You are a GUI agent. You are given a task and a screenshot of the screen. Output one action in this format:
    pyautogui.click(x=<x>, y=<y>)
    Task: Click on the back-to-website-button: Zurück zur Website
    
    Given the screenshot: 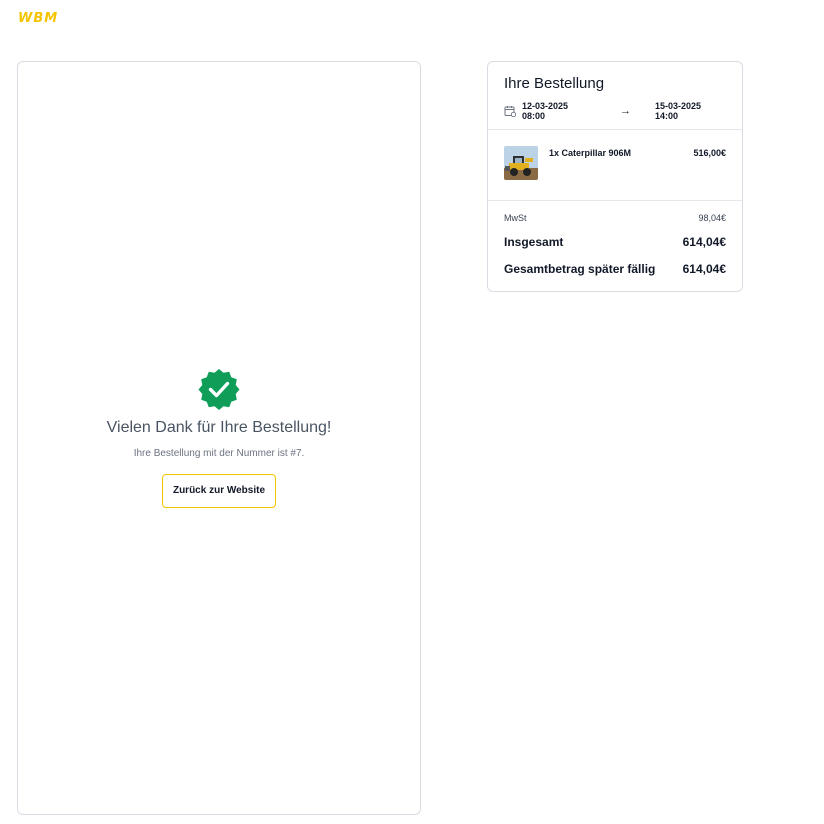 What is the action you would take?
    pyautogui.click(x=219, y=491)
    